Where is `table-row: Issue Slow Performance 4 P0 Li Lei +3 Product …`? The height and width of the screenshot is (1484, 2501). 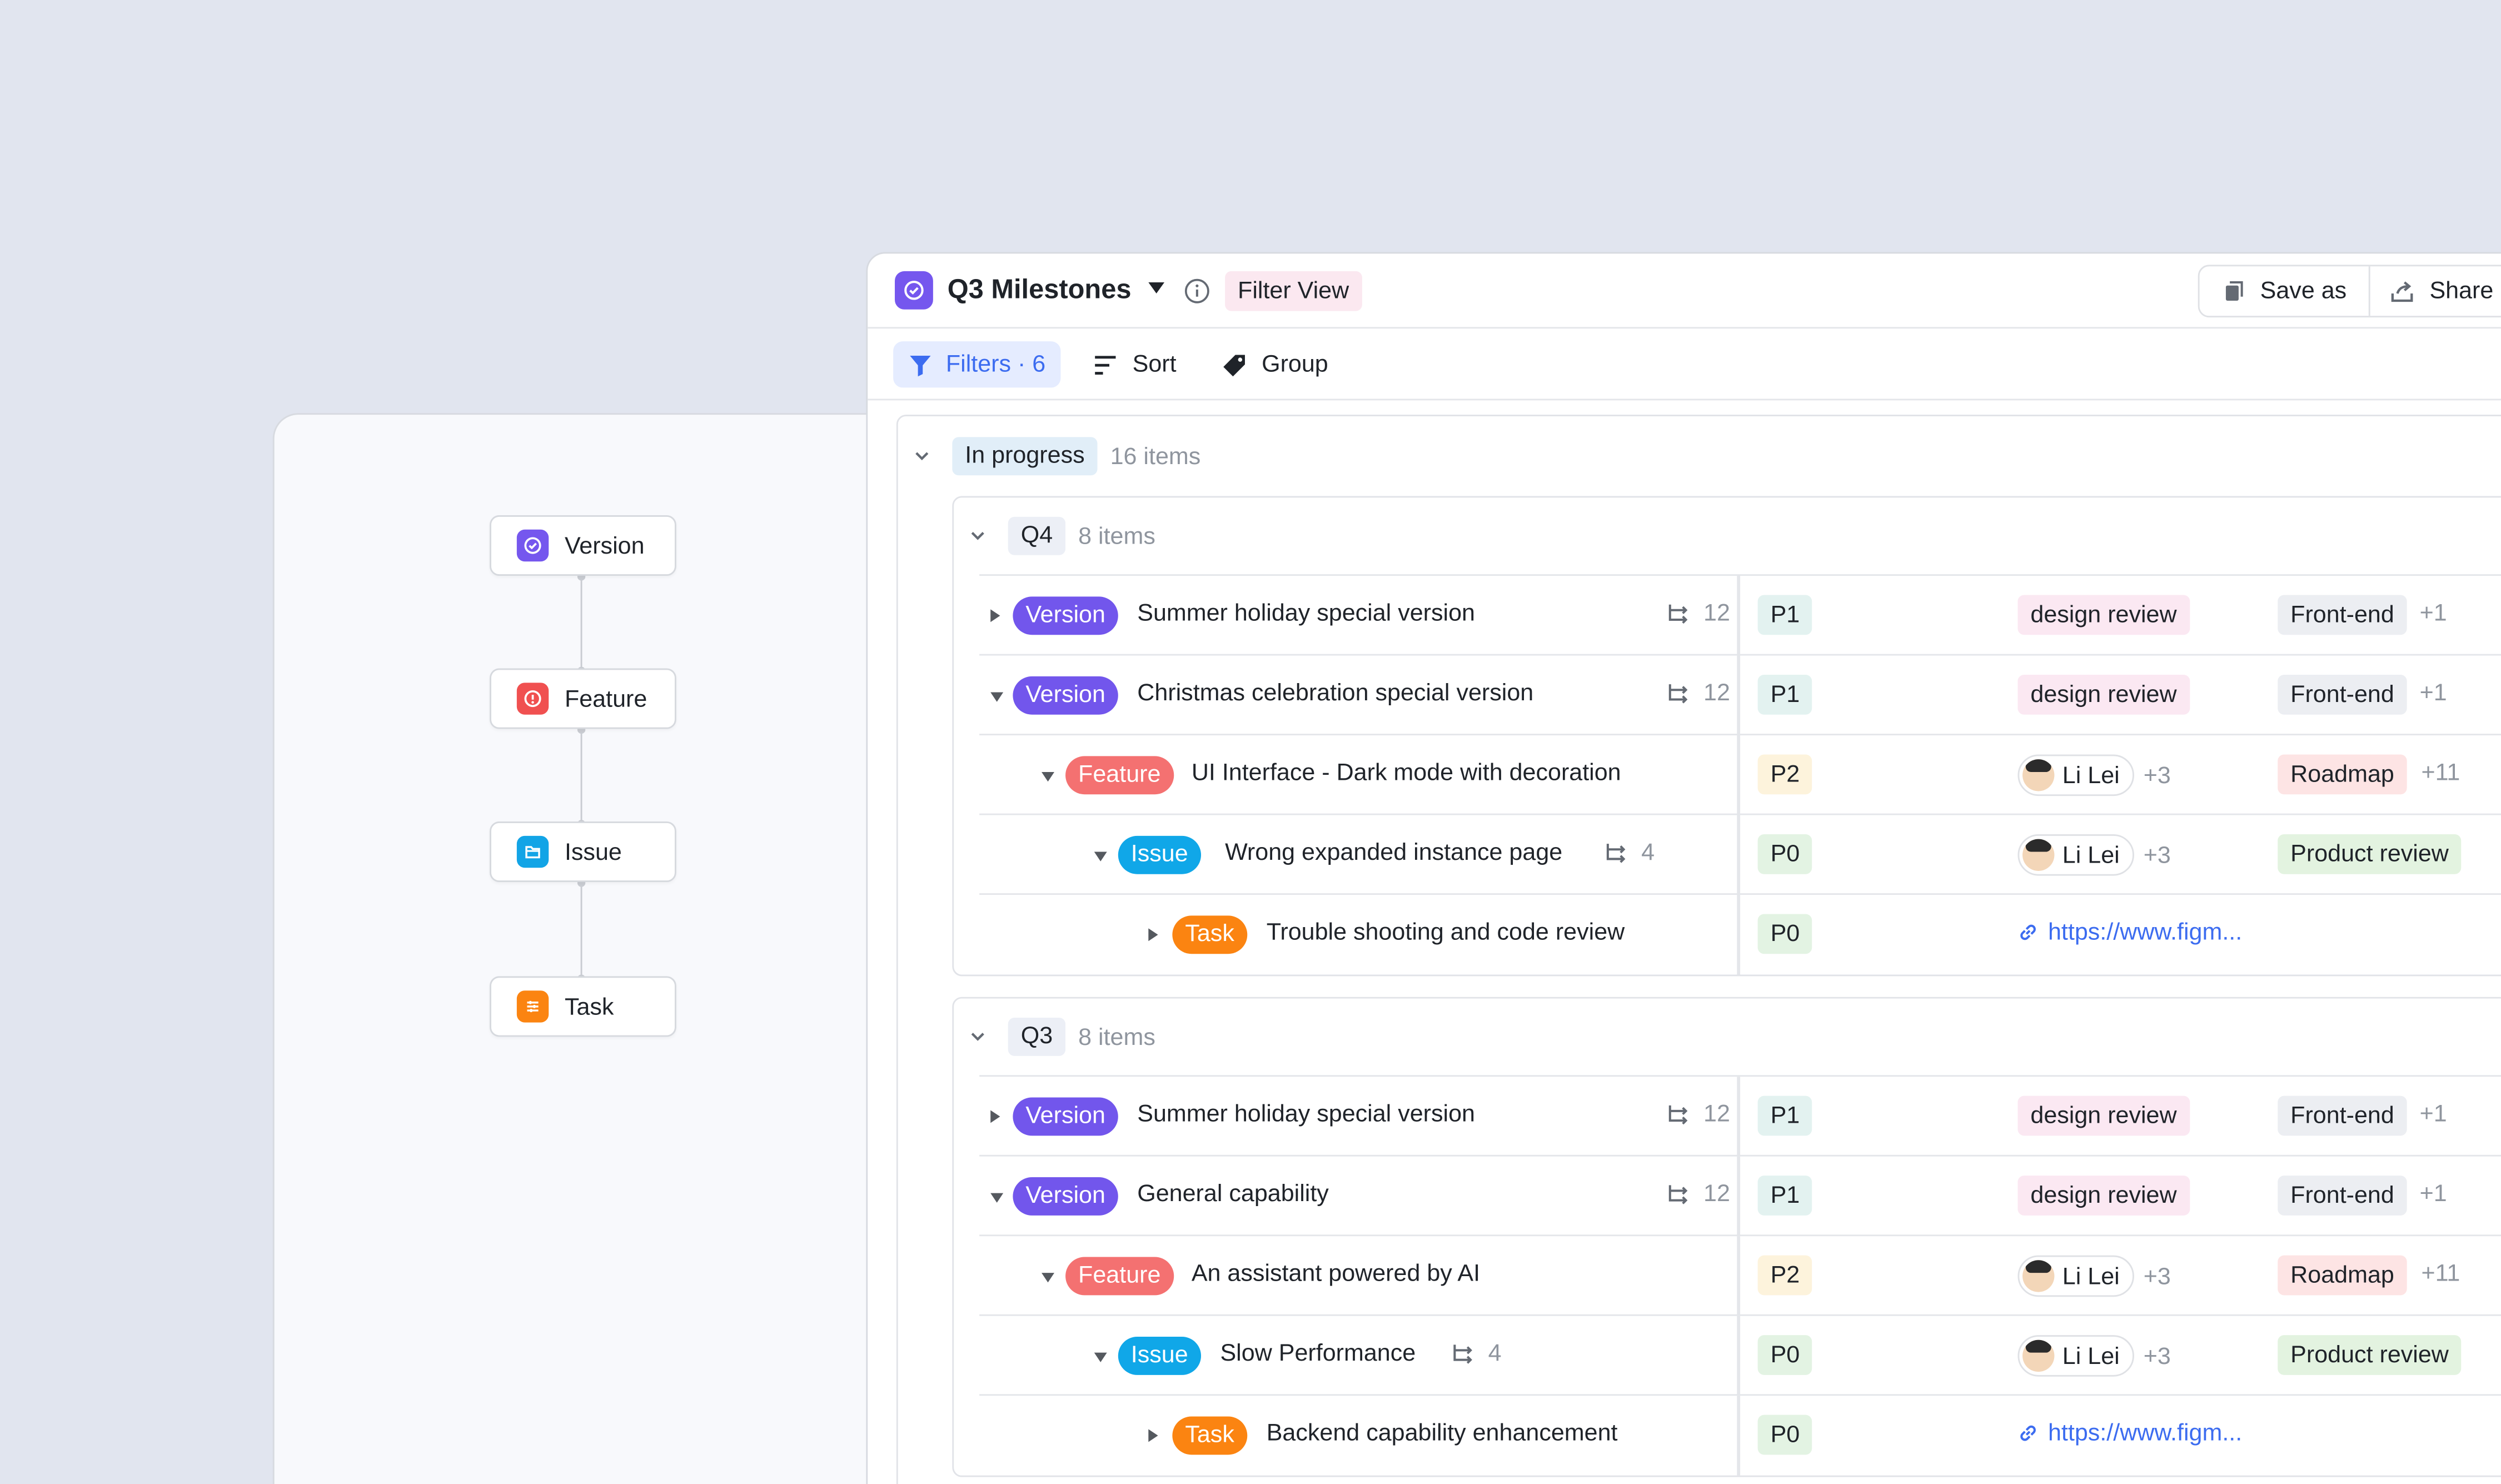
table-row: Issue Slow Performance 4 P0 Li Lei +3 Product … is located at coordinates (1740, 1355).